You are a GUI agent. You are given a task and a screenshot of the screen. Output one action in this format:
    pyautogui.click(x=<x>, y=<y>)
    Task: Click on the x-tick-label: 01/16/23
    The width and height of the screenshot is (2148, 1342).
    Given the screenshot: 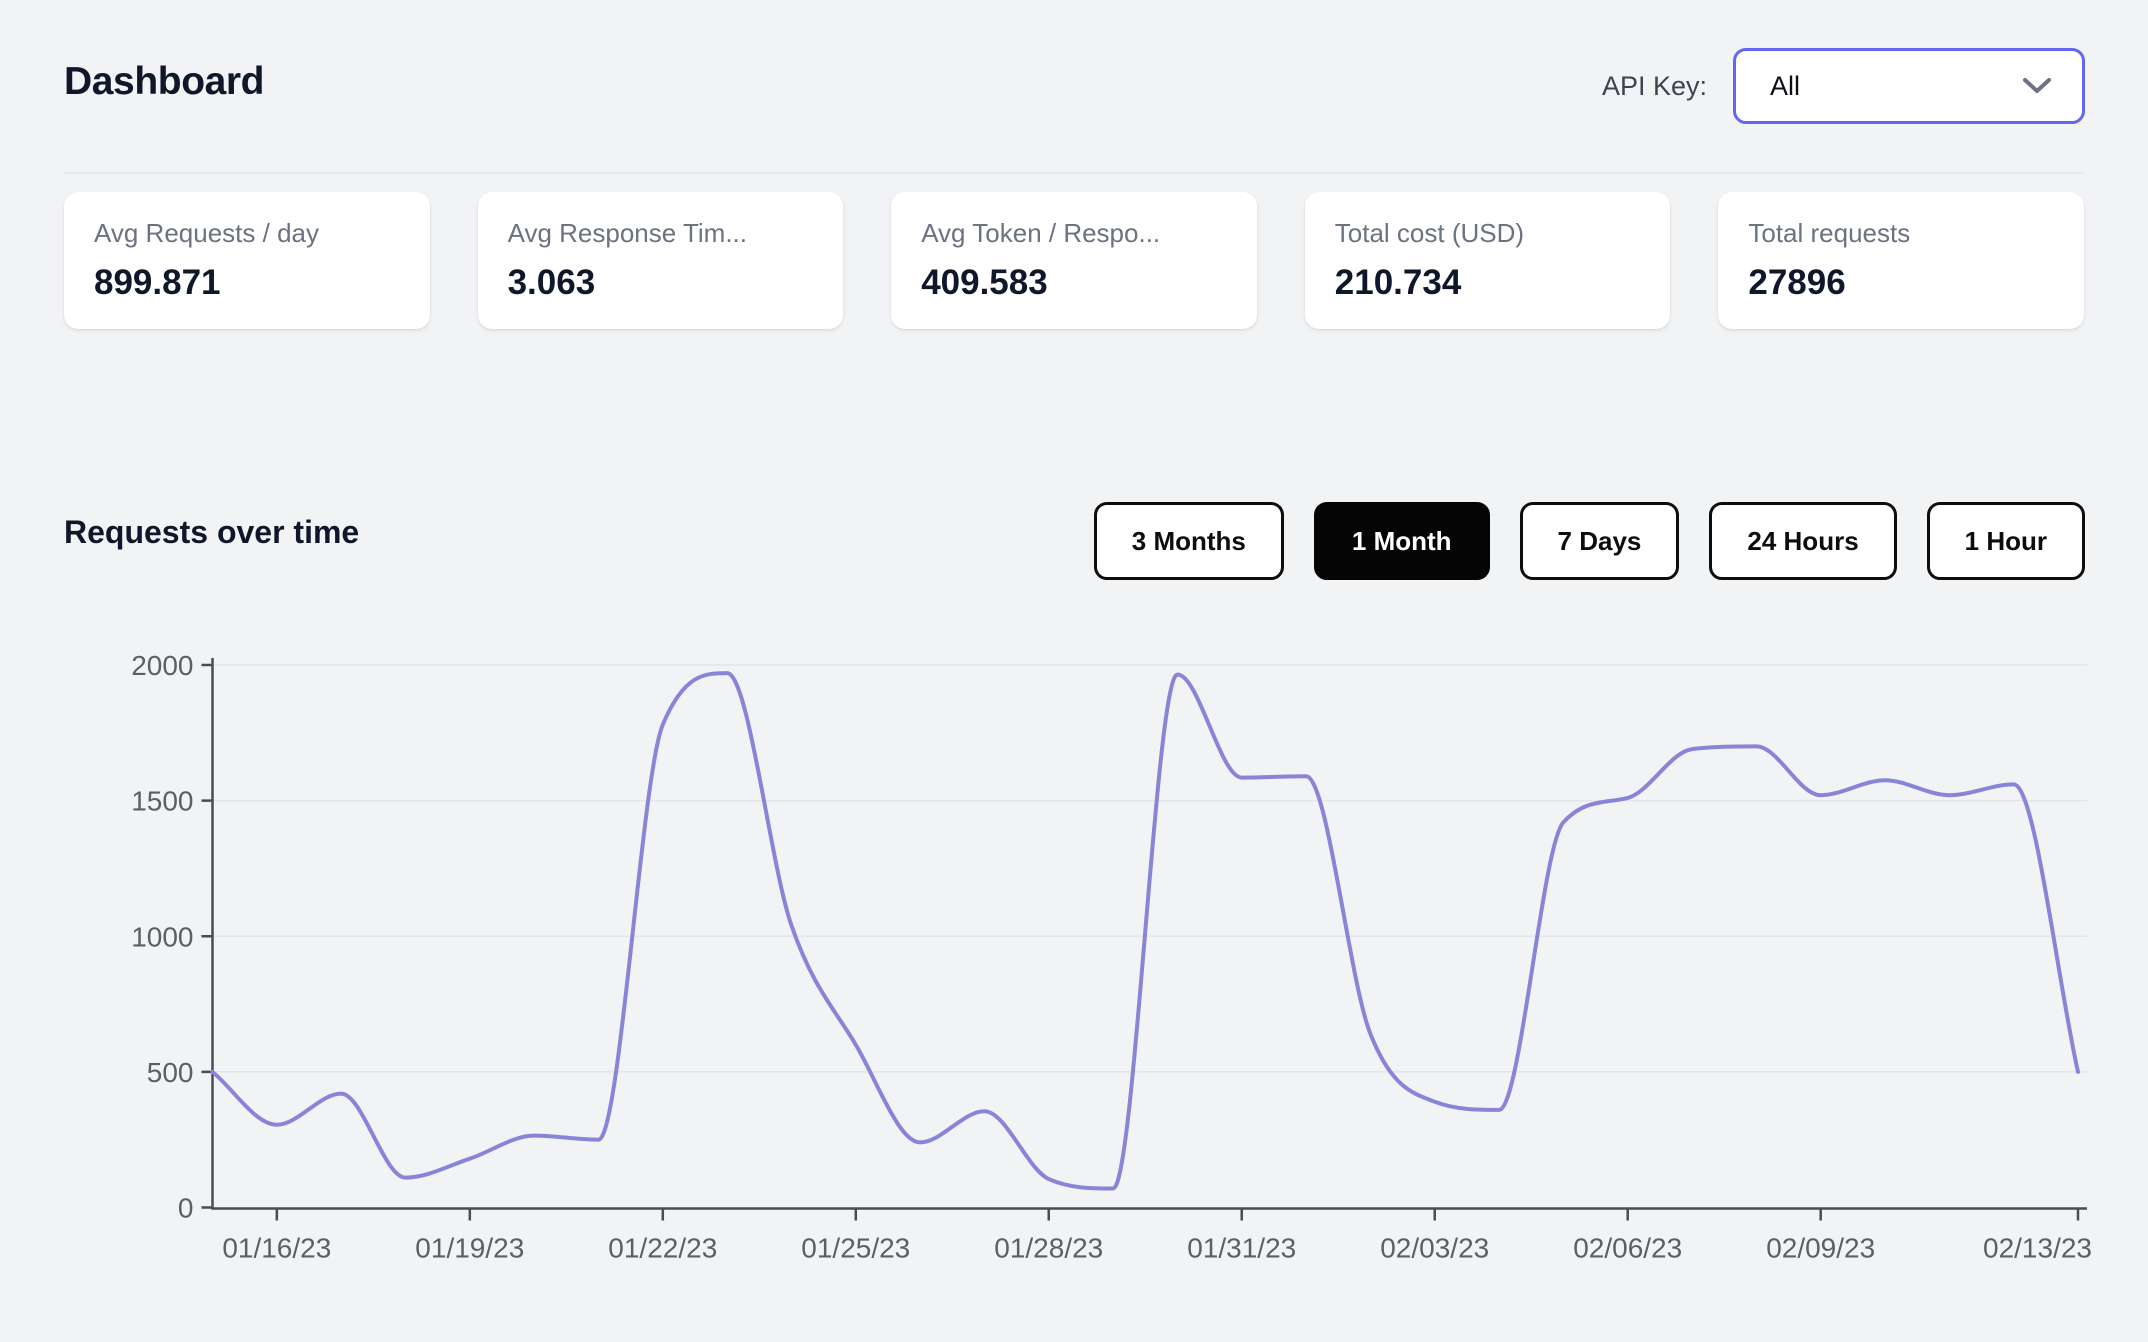 What is the action you would take?
    pyautogui.click(x=276, y=1248)
    